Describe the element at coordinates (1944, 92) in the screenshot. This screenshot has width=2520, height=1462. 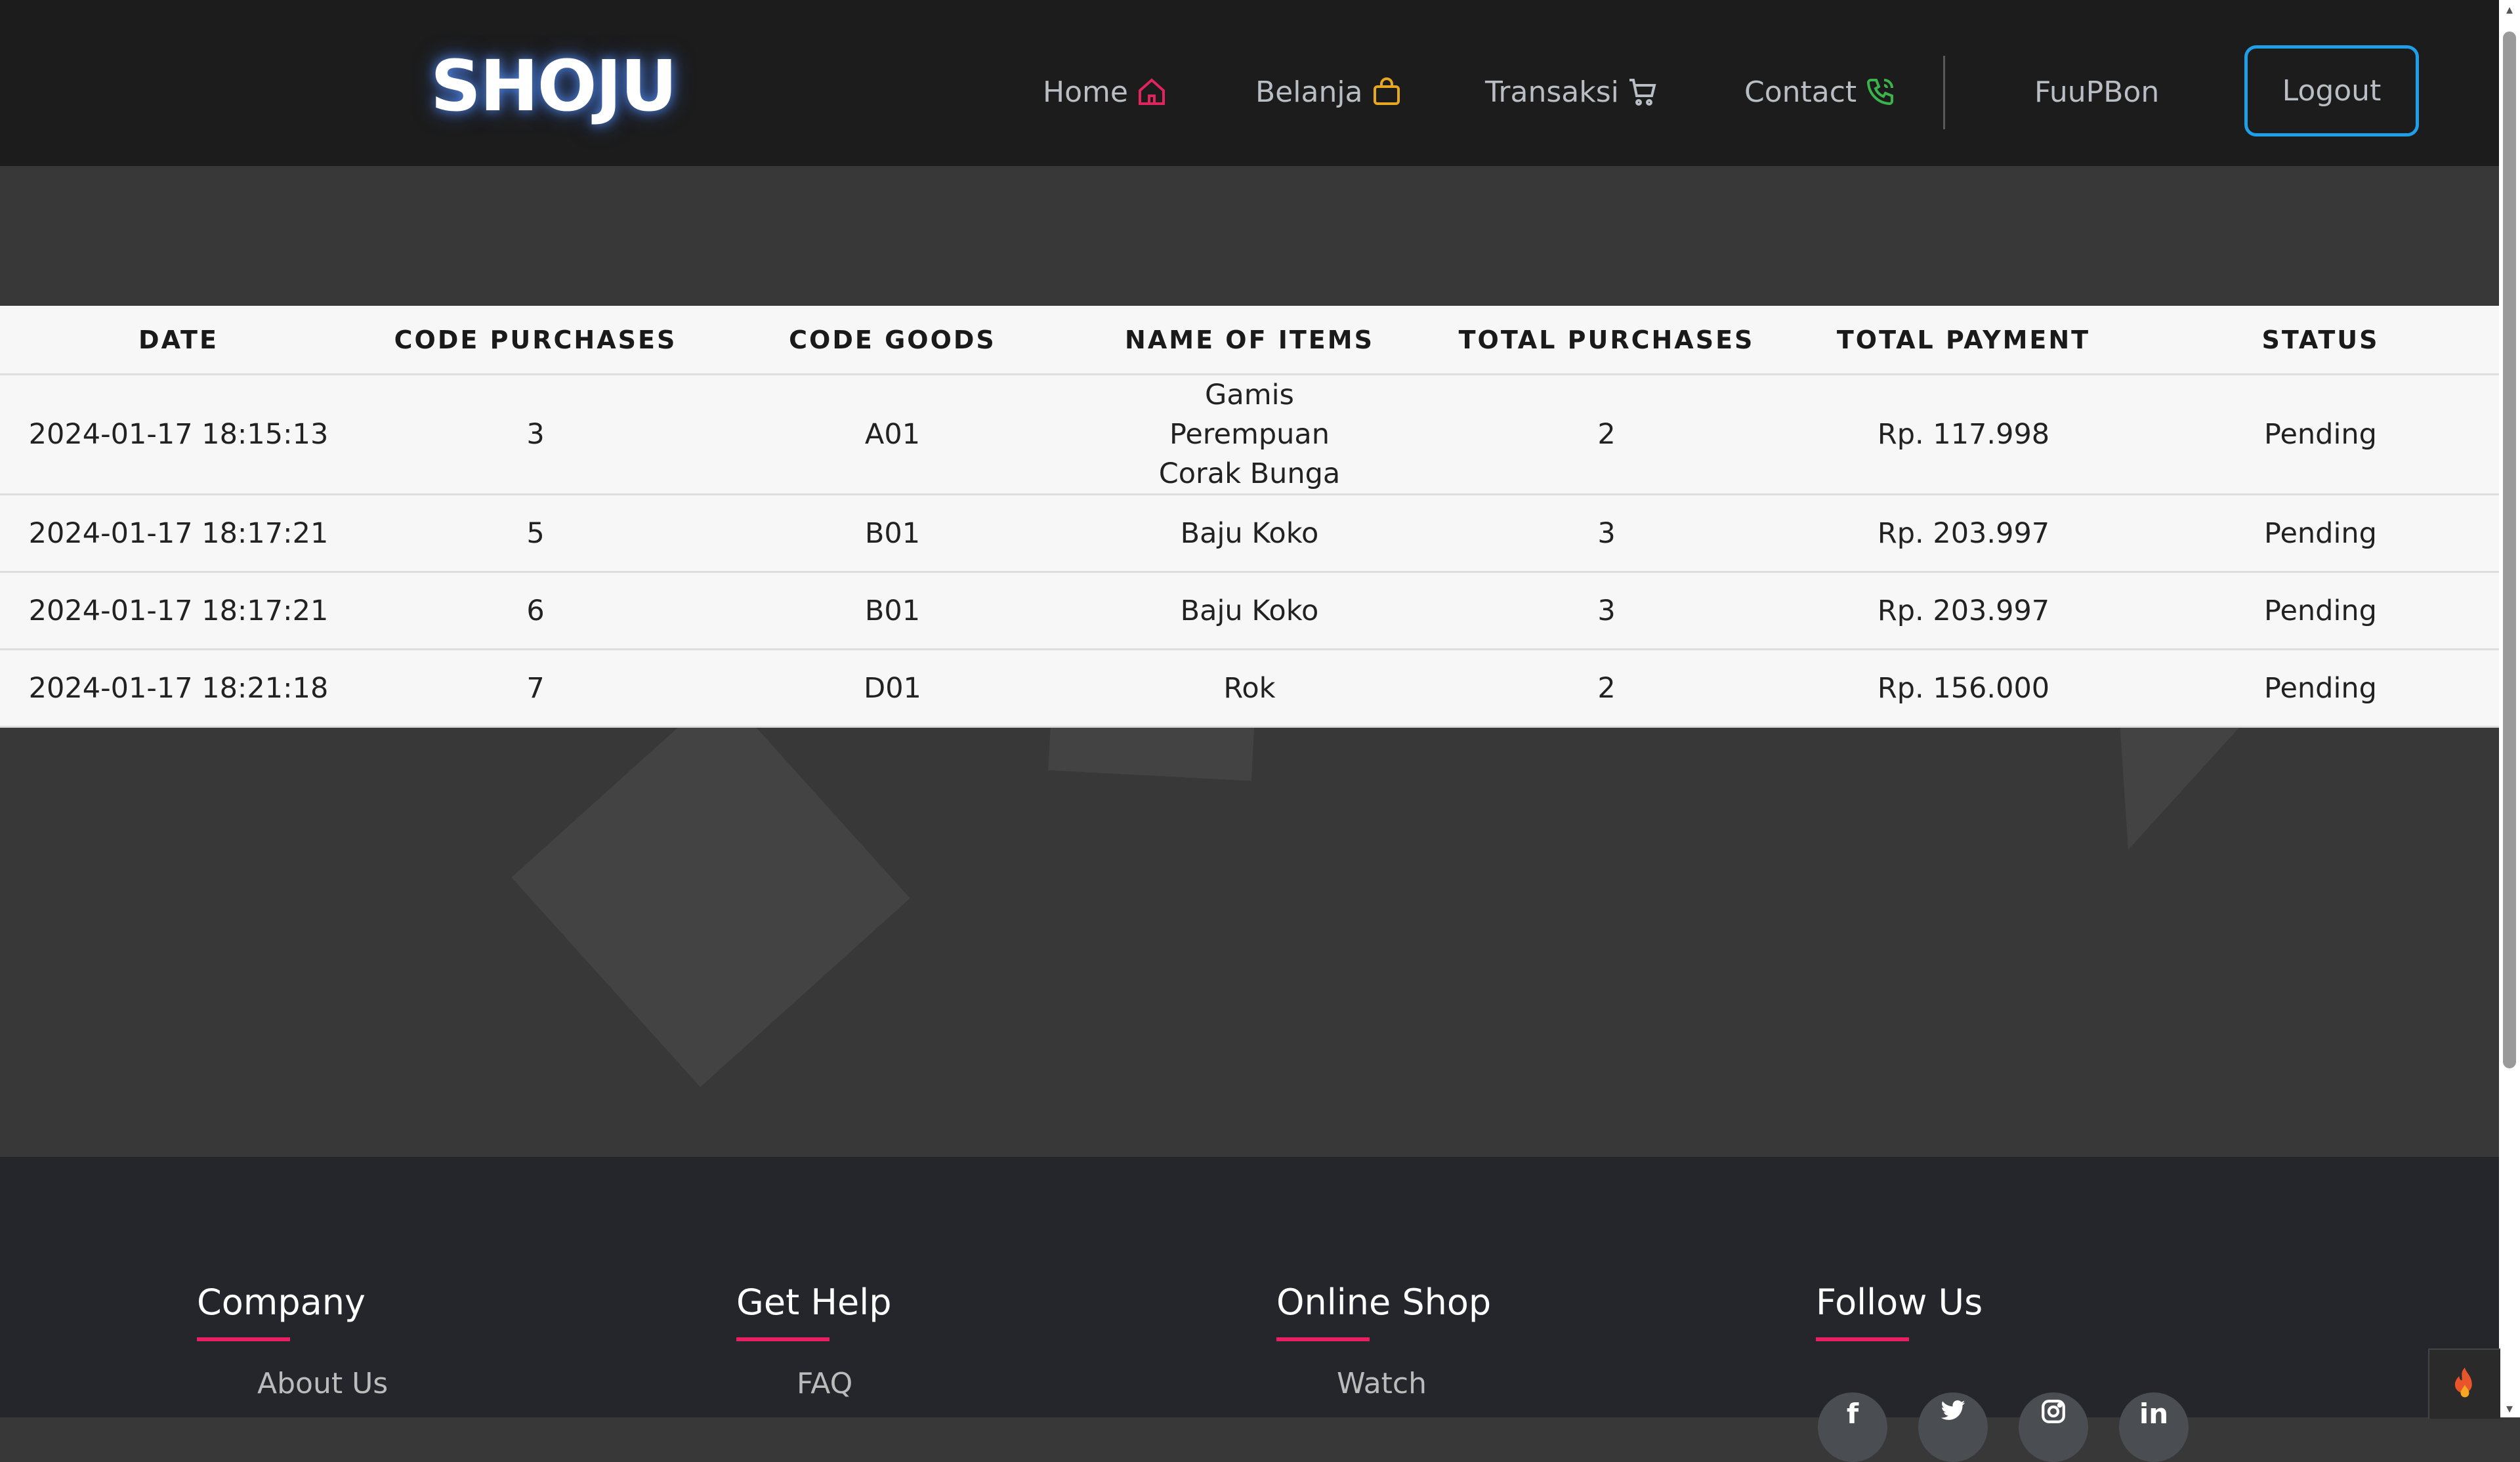
I see `nav-divider` at that location.